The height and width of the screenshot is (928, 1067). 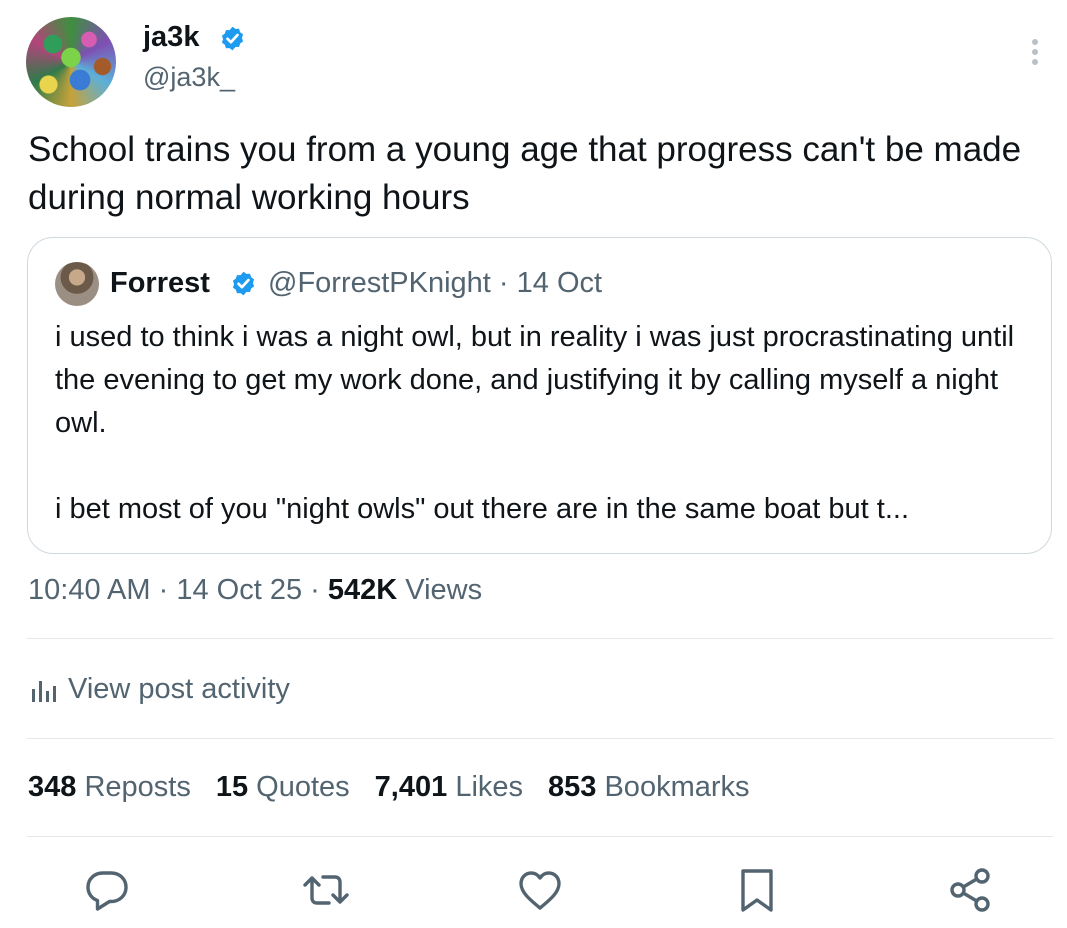 I want to click on stat-reposts: 348 Reposts, so click(x=109, y=787).